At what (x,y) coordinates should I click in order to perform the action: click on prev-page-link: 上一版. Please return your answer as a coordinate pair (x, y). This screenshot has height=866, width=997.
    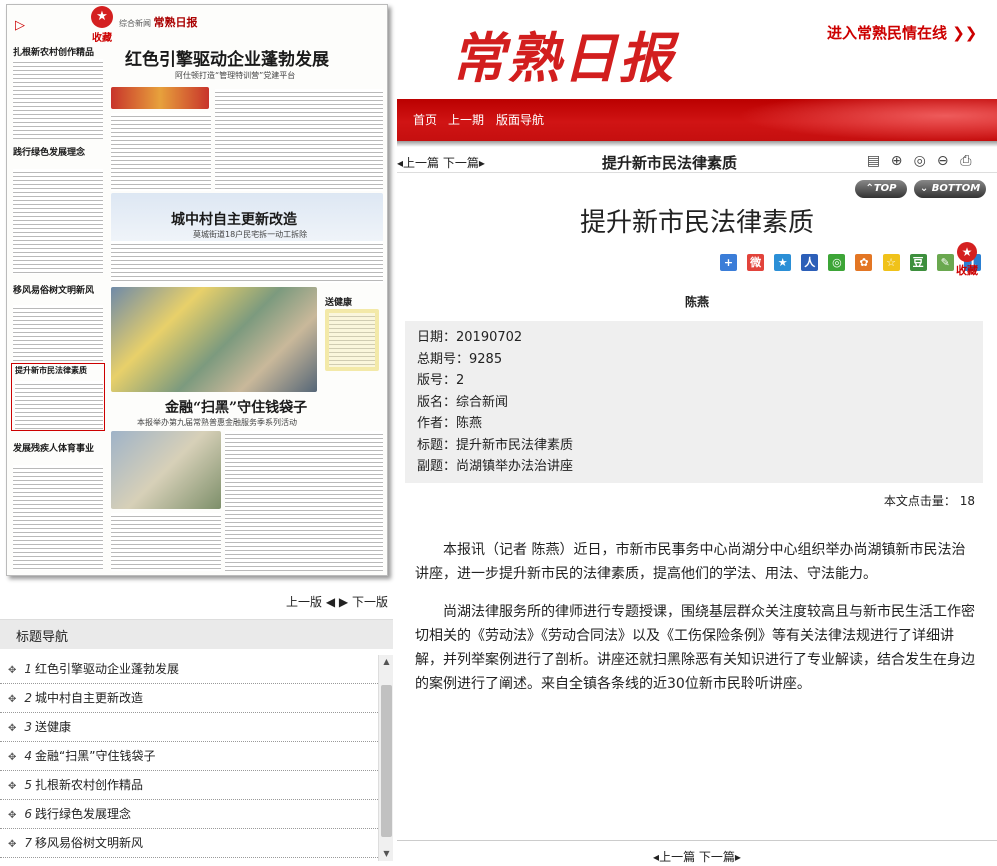
    Looking at the image, I should click on (304, 602).